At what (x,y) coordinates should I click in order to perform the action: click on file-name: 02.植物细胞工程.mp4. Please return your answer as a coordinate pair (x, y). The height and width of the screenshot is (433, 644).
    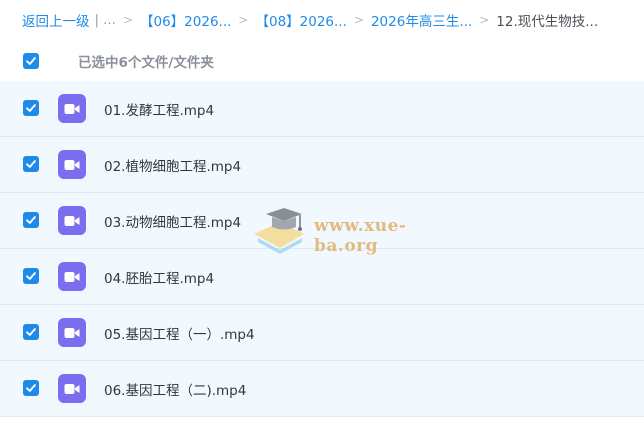
    Looking at the image, I should click on (172, 165).